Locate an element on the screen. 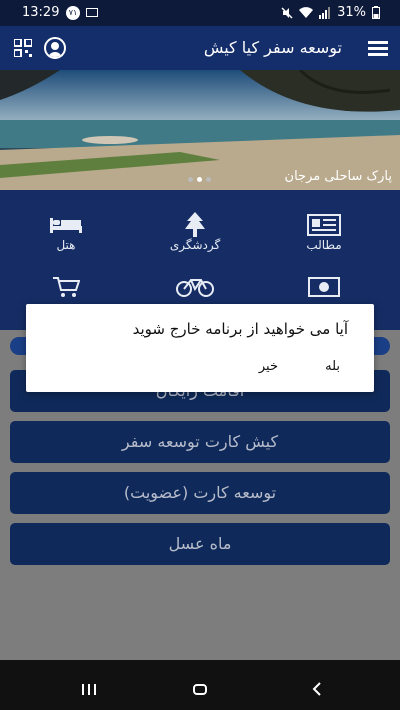 Image resolution: width=400 pixels, height=710 pixels. profile-icon is located at coordinates (55, 48).